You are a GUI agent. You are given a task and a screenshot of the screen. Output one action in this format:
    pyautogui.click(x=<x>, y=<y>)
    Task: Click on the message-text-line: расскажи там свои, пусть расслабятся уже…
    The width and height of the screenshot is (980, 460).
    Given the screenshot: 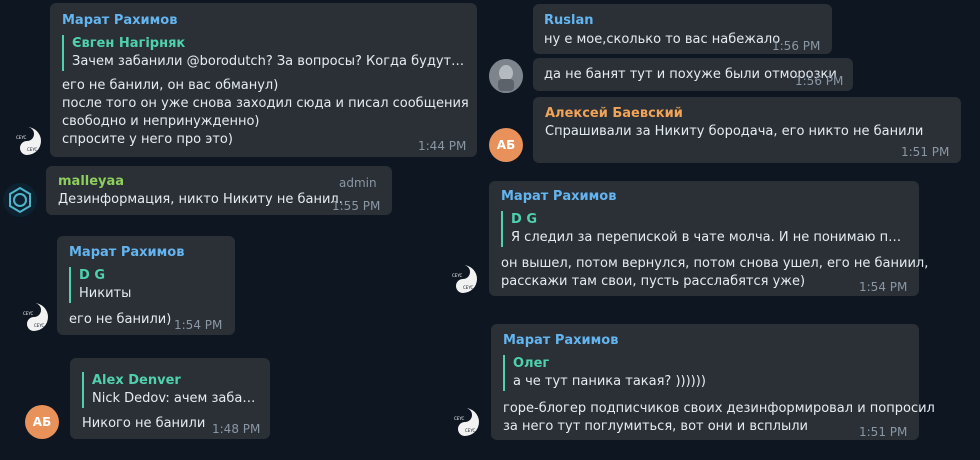 What is the action you would take?
    pyautogui.click(x=653, y=281)
    